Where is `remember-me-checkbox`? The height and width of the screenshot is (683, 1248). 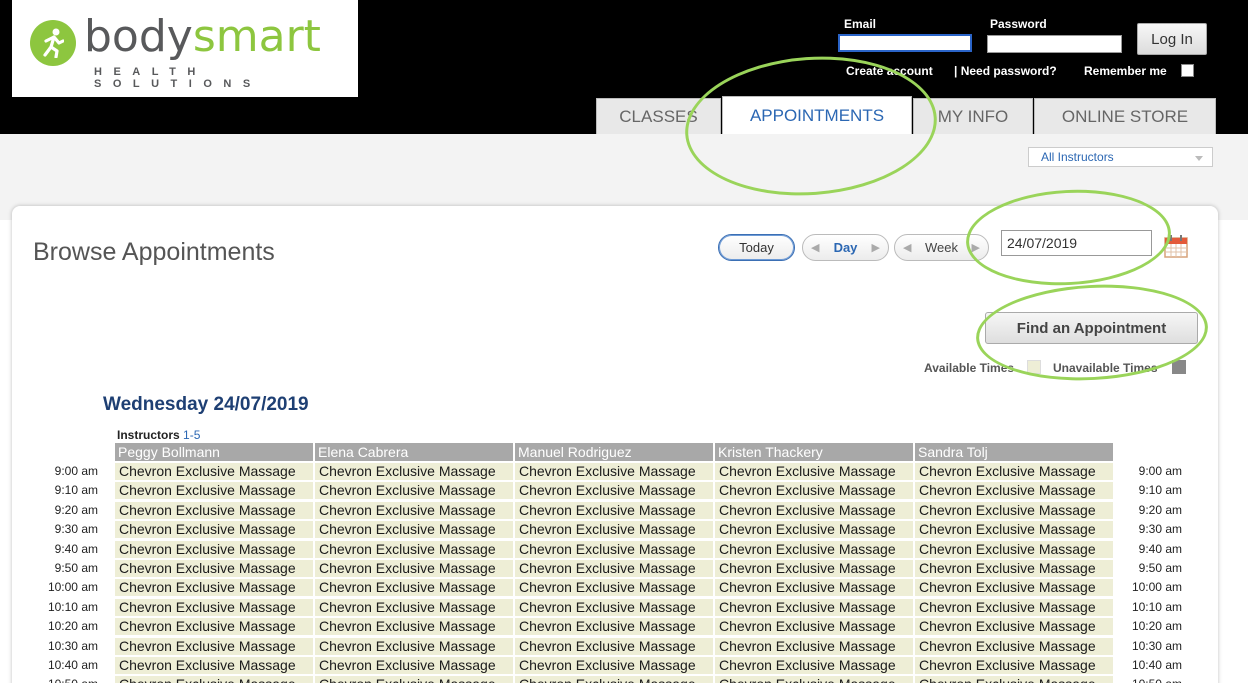
remember-me-checkbox is located at coordinates (1187, 70).